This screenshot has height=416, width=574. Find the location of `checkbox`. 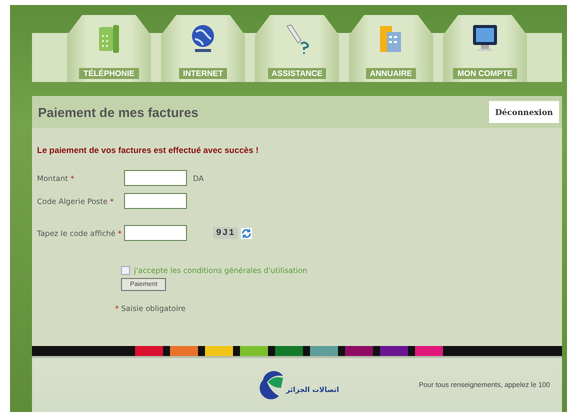

checkbox is located at coordinates (125, 270).